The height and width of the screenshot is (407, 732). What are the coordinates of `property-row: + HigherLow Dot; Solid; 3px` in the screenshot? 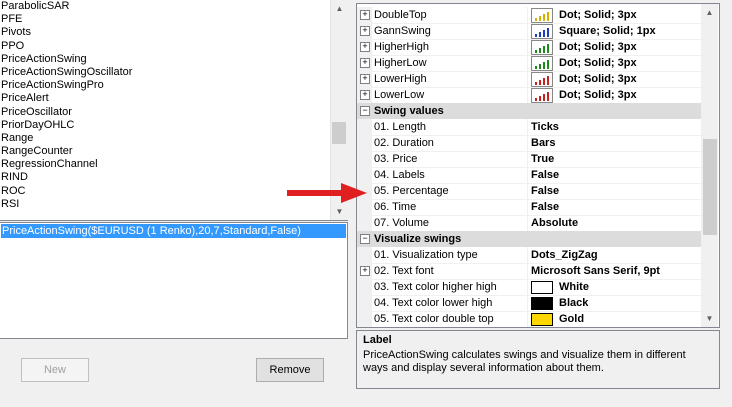 It's located at (529, 63).